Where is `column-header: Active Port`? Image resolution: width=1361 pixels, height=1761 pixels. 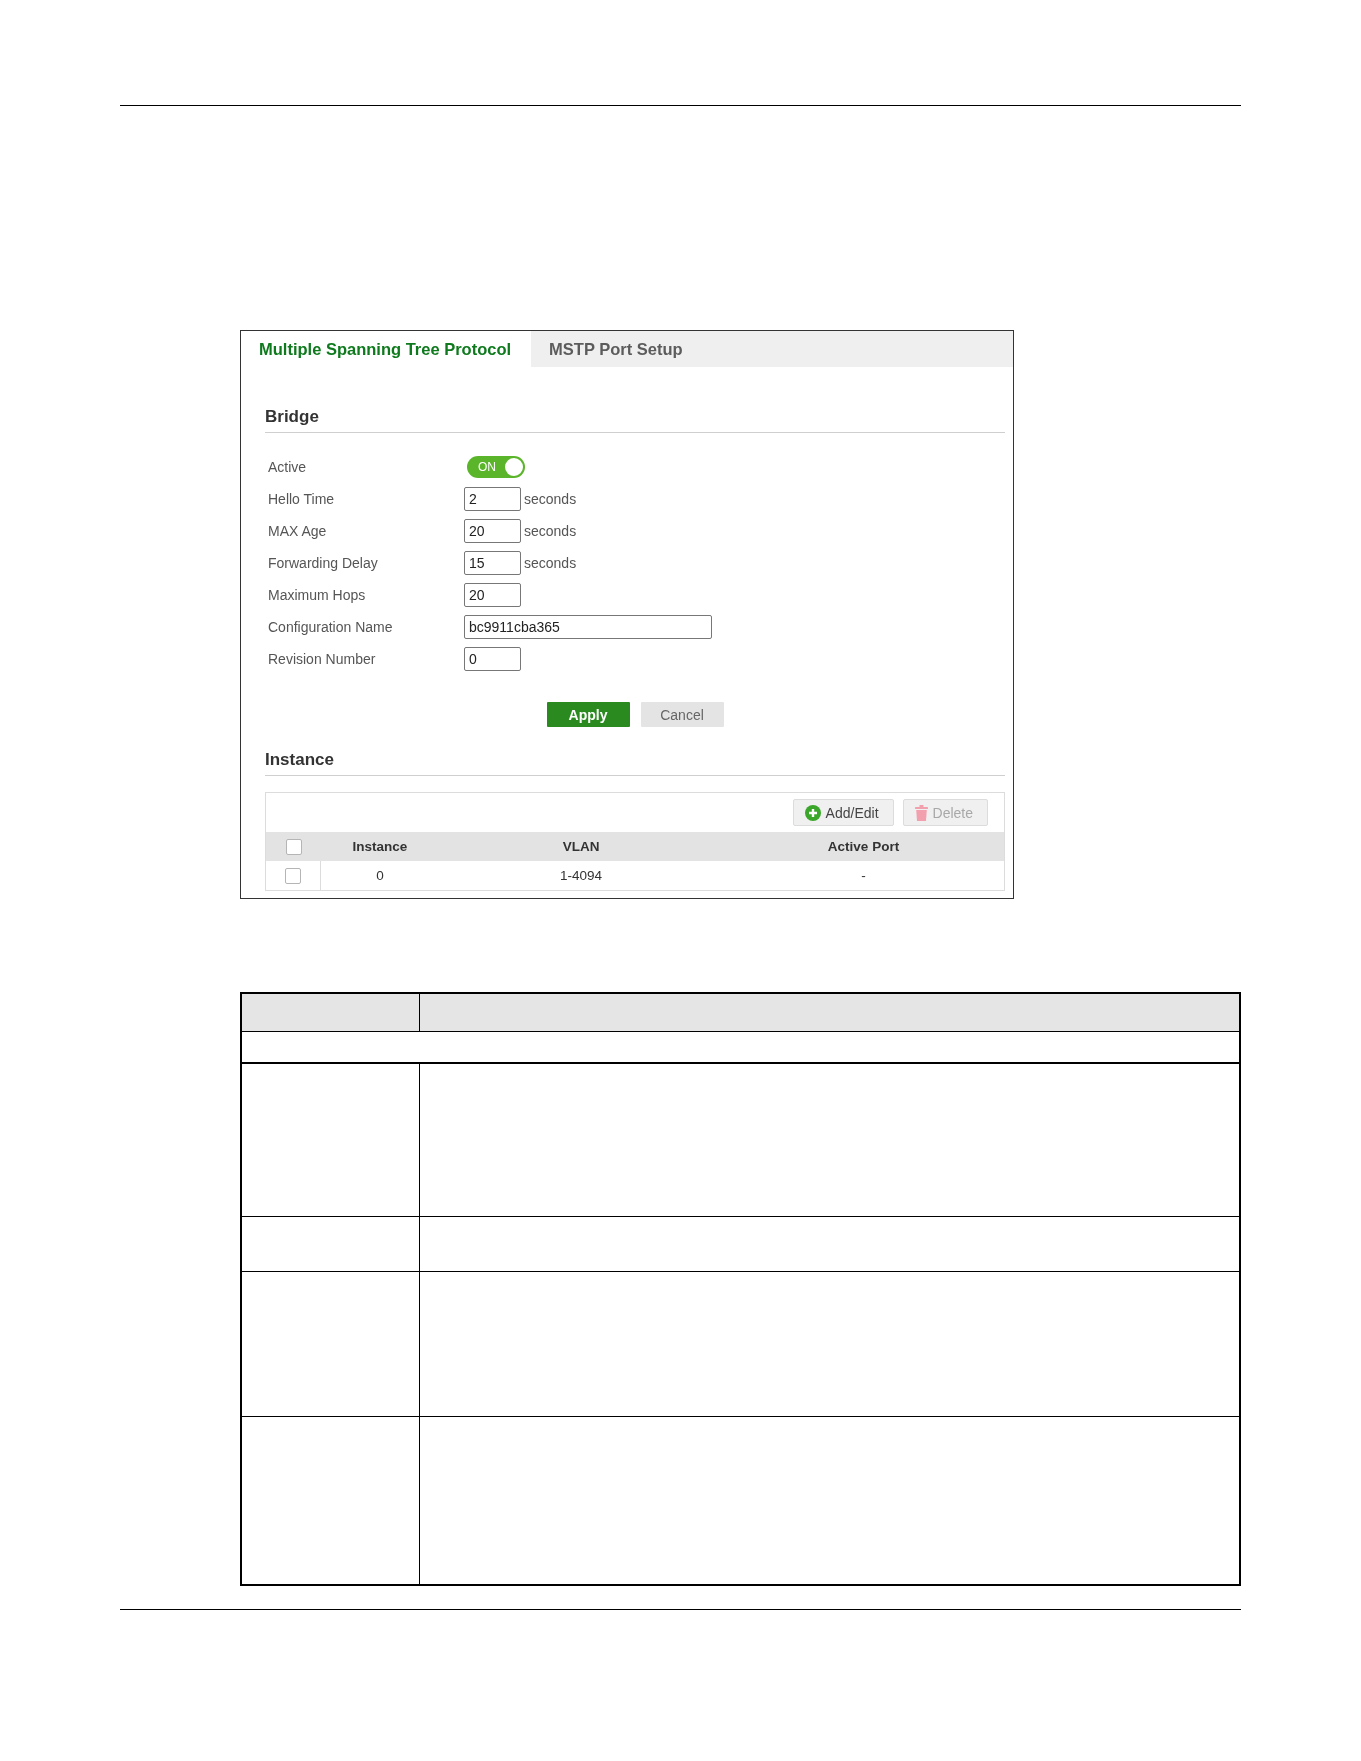 column-header: Active Port is located at coordinates (863, 847).